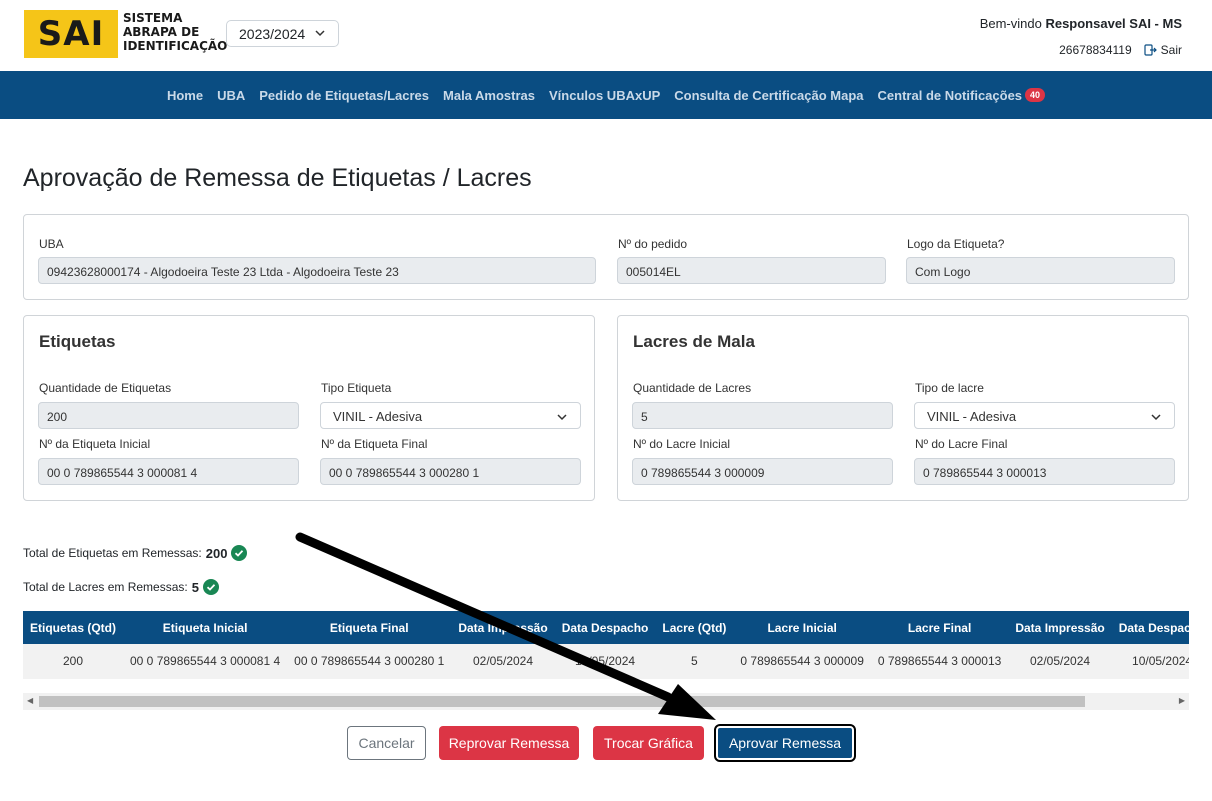 This screenshot has height=801, width=1212. What do you see at coordinates (972, 416) in the screenshot?
I see `tipo-lacre-value: VINIL - Adesiva` at bounding box center [972, 416].